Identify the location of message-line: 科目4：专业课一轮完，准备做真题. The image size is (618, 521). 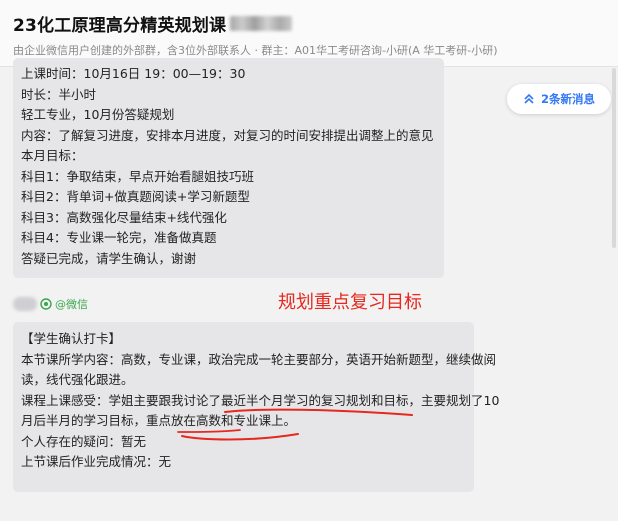
(119, 237).